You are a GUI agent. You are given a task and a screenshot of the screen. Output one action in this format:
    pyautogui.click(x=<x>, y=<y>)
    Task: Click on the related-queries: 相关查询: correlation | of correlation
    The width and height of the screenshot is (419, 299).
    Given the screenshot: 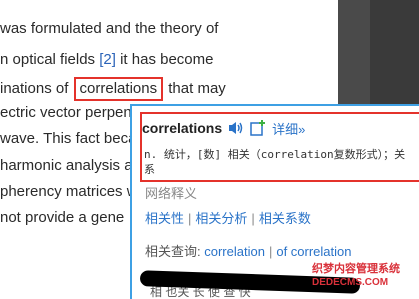 What is the action you would take?
    pyautogui.click(x=248, y=250)
    